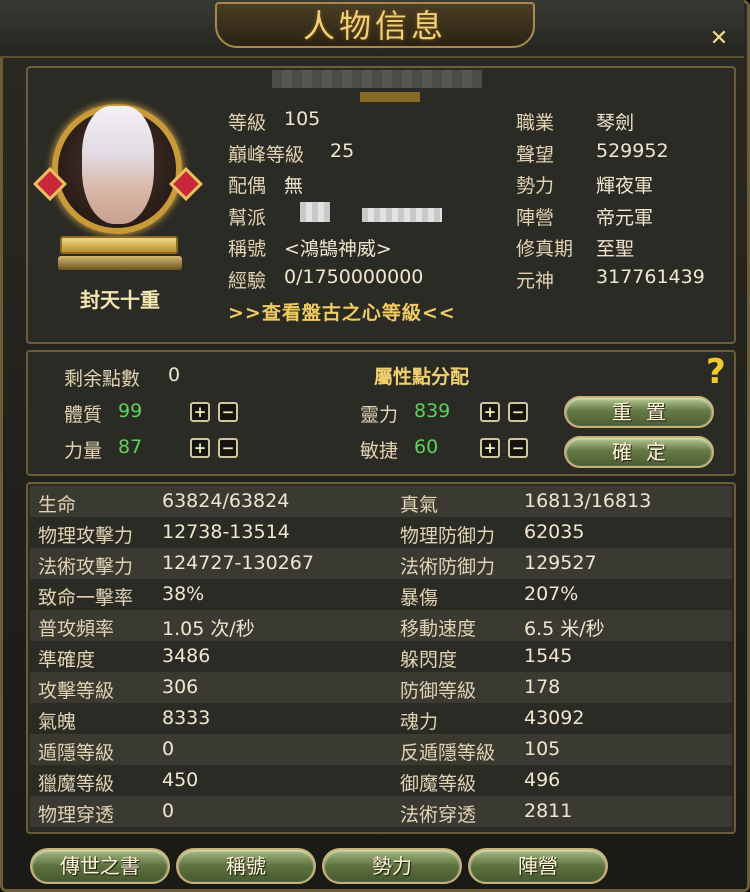 This screenshot has height=892, width=750. I want to click on defense-level-label: 防御等級, so click(438, 691).